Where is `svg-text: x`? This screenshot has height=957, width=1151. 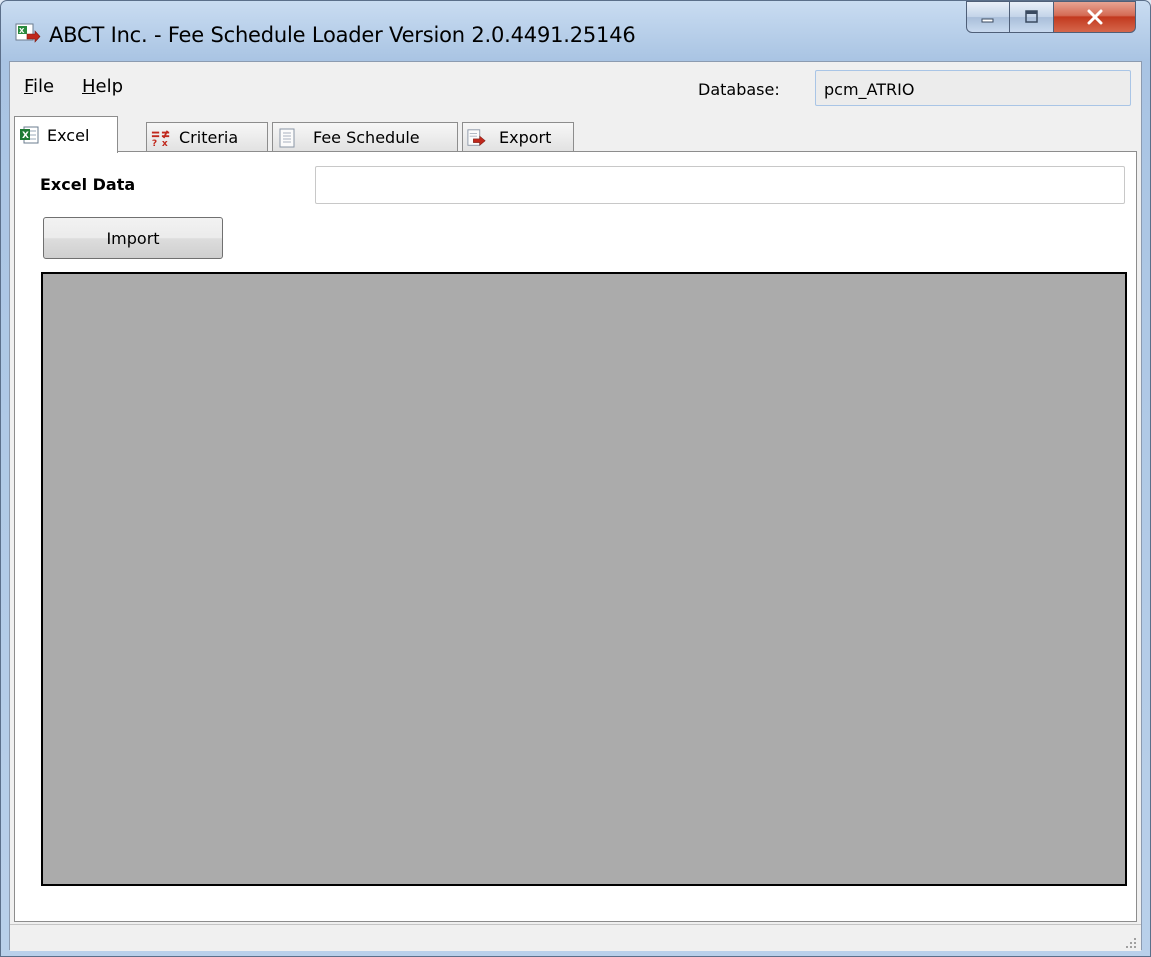 svg-text: x is located at coordinates (165, 143).